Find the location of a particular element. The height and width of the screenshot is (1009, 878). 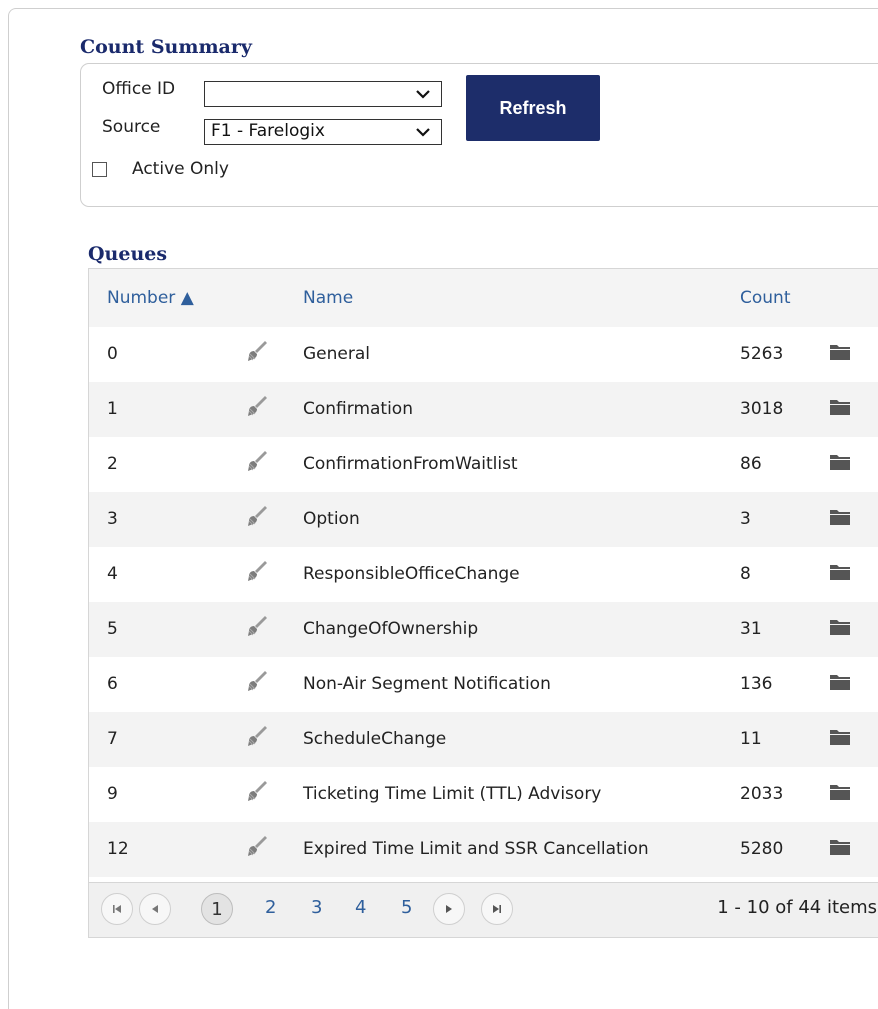

last-page-button is located at coordinates (497, 909).